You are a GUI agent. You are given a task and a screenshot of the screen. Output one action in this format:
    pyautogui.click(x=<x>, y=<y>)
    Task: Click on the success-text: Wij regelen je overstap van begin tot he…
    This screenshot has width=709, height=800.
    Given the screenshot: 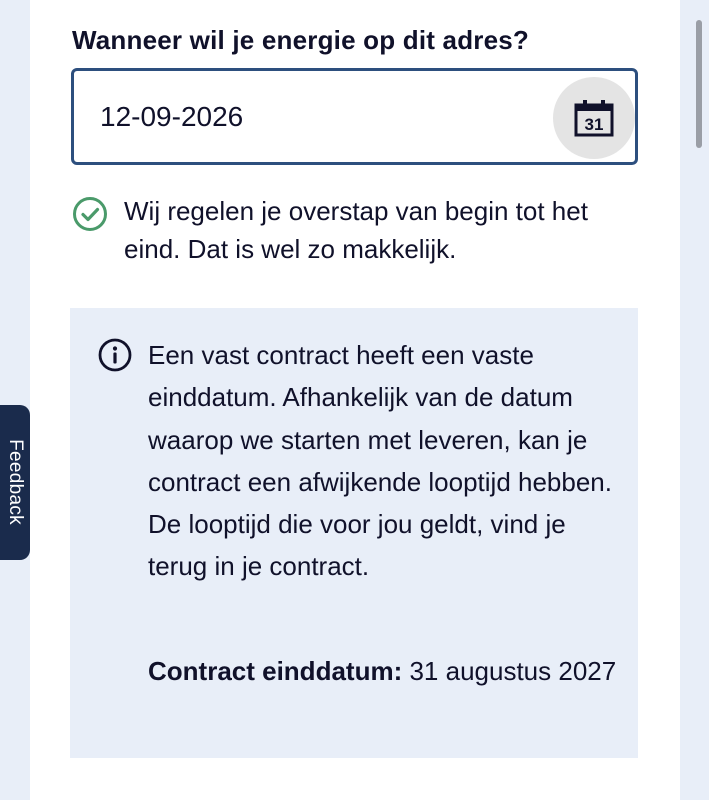 What is the action you would take?
    pyautogui.click(x=356, y=230)
    